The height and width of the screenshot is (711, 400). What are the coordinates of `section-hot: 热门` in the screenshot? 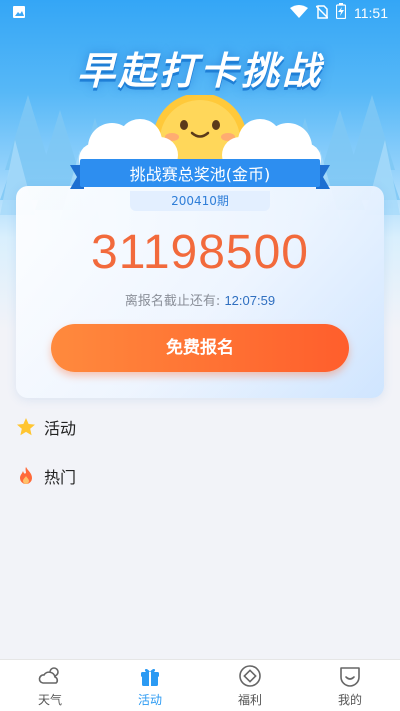 It's located at (46, 476).